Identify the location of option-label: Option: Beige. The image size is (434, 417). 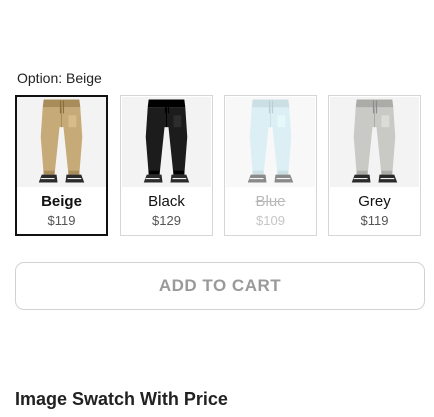
(59, 78).